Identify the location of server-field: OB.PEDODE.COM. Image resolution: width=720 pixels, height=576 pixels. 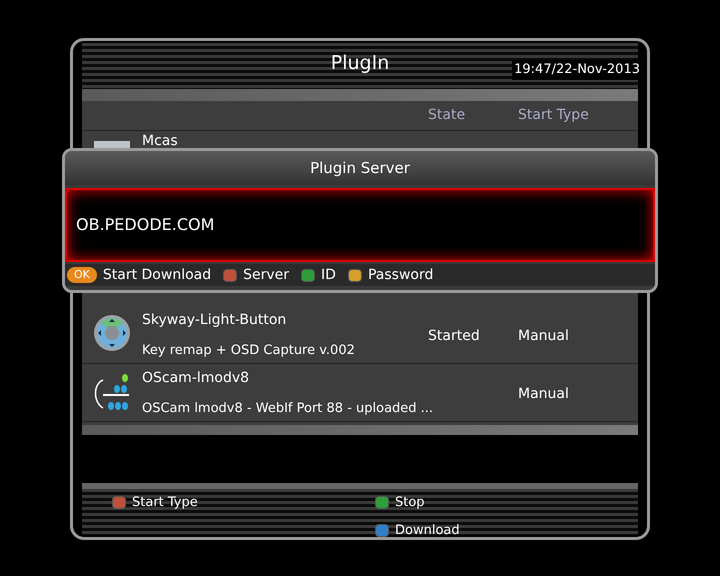
(360, 225).